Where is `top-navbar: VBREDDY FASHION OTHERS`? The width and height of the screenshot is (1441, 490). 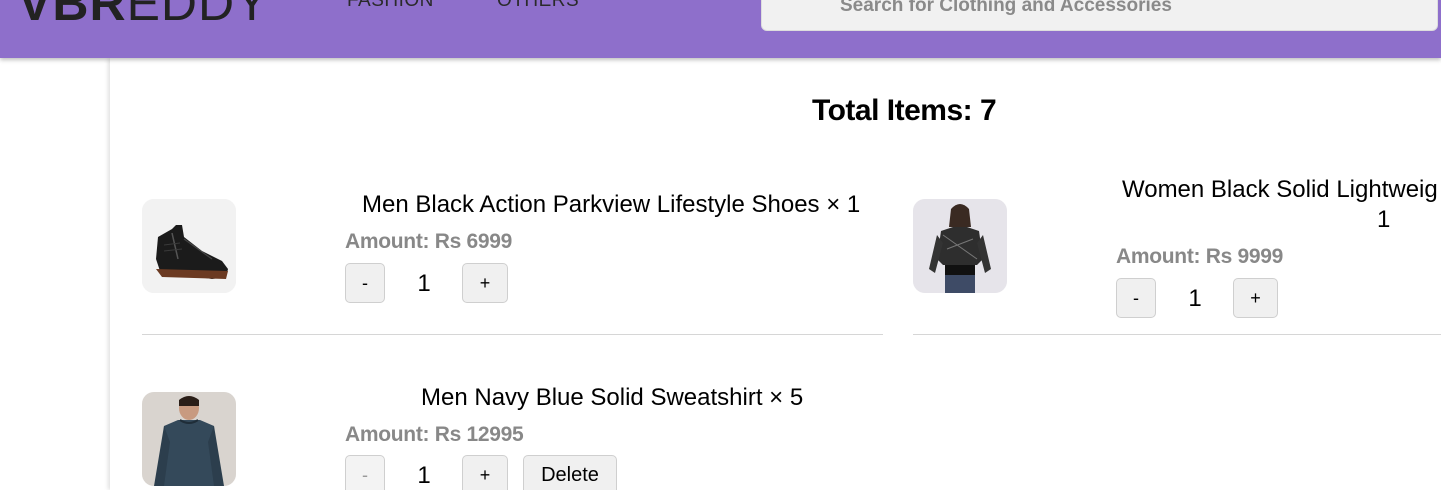
top-navbar: VBREDDY FASHION OTHERS is located at coordinates (720, 29).